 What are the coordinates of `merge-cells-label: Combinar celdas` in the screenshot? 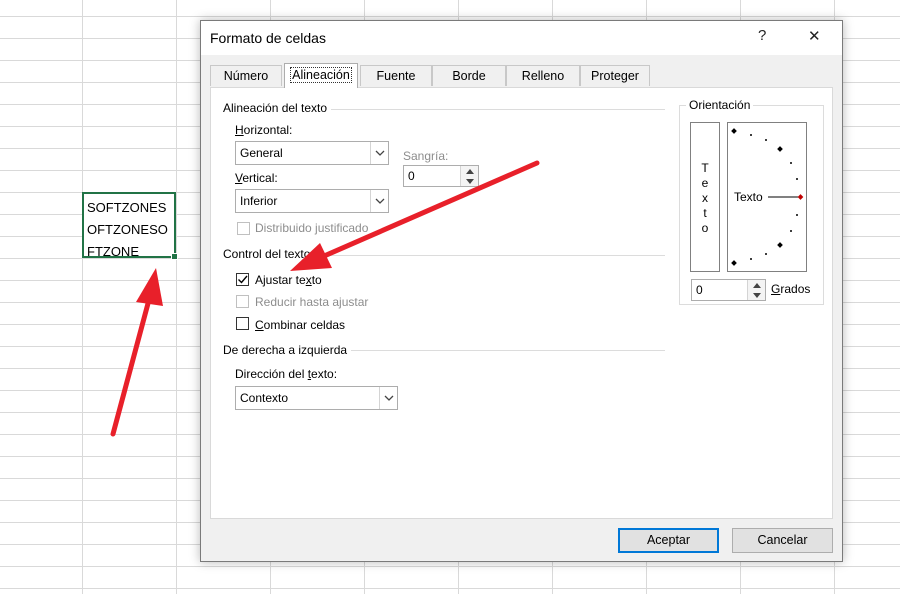 It's located at (300, 325).